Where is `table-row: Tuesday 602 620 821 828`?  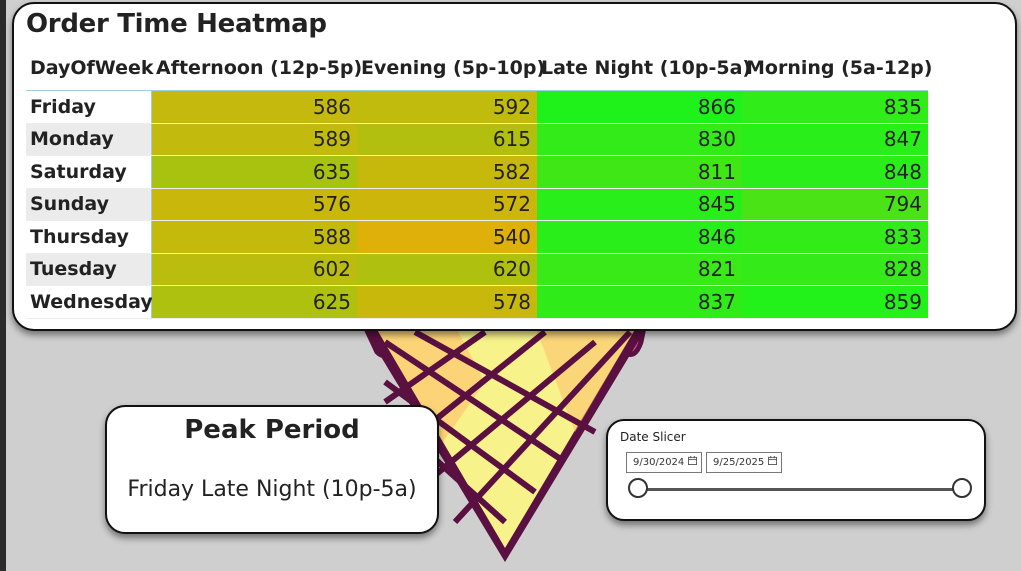 table-row: Tuesday 602 620 821 828 is located at coordinates (477, 269).